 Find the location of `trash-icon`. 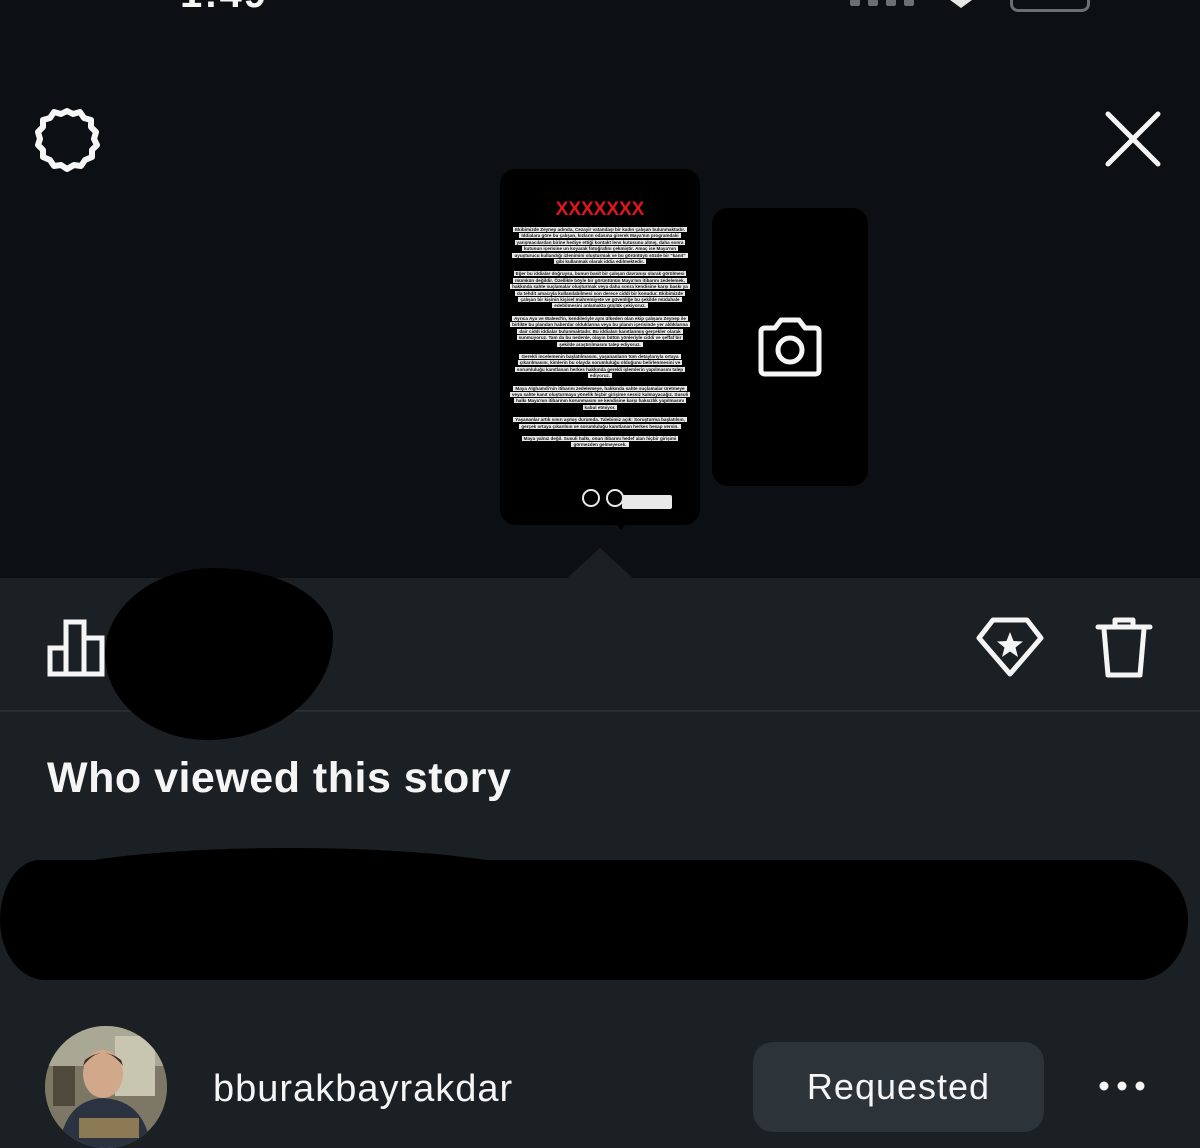

trash-icon is located at coordinates (1124, 647).